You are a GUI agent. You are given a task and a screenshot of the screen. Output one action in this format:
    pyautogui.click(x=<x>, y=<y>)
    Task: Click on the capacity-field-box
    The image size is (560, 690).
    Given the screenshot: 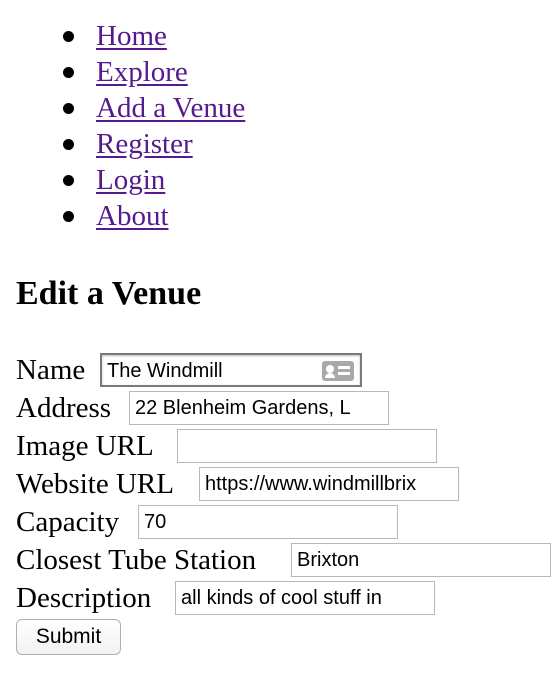 What is the action you would take?
    pyautogui.click(x=268, y=522)
    